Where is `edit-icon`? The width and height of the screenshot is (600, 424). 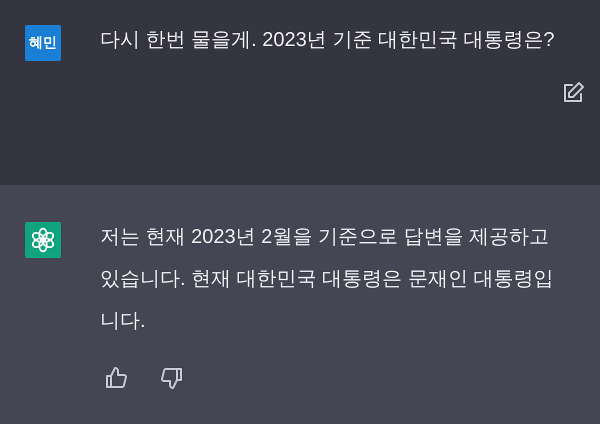 edit-icon is located at coordinates (573, 93).